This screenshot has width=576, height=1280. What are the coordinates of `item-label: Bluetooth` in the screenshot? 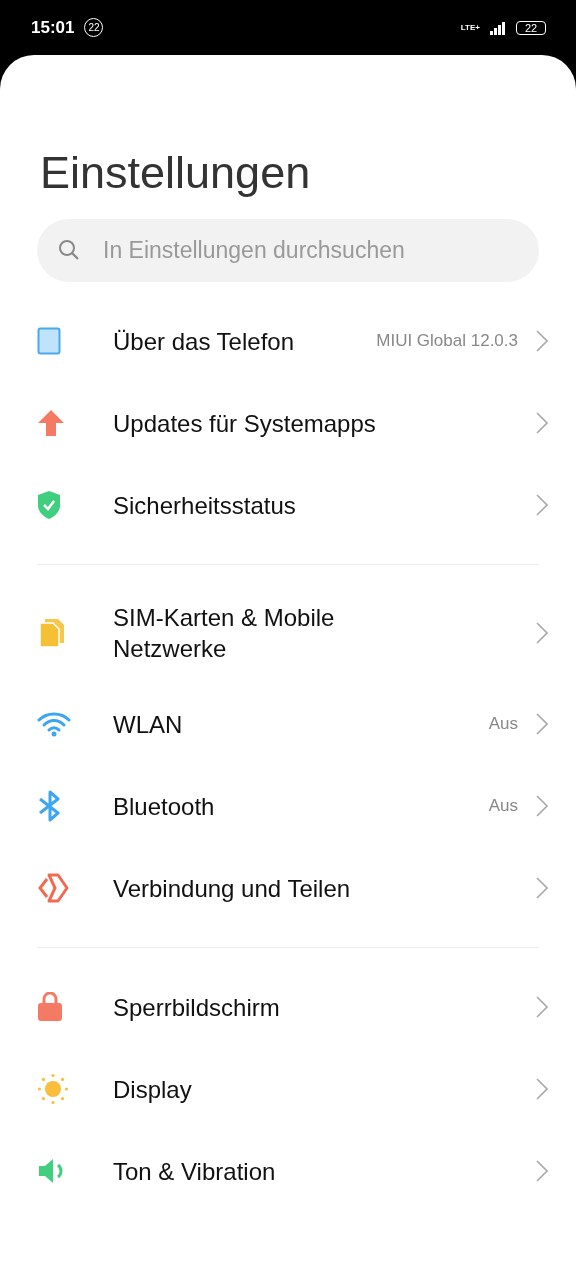 It's located at (164, 806).